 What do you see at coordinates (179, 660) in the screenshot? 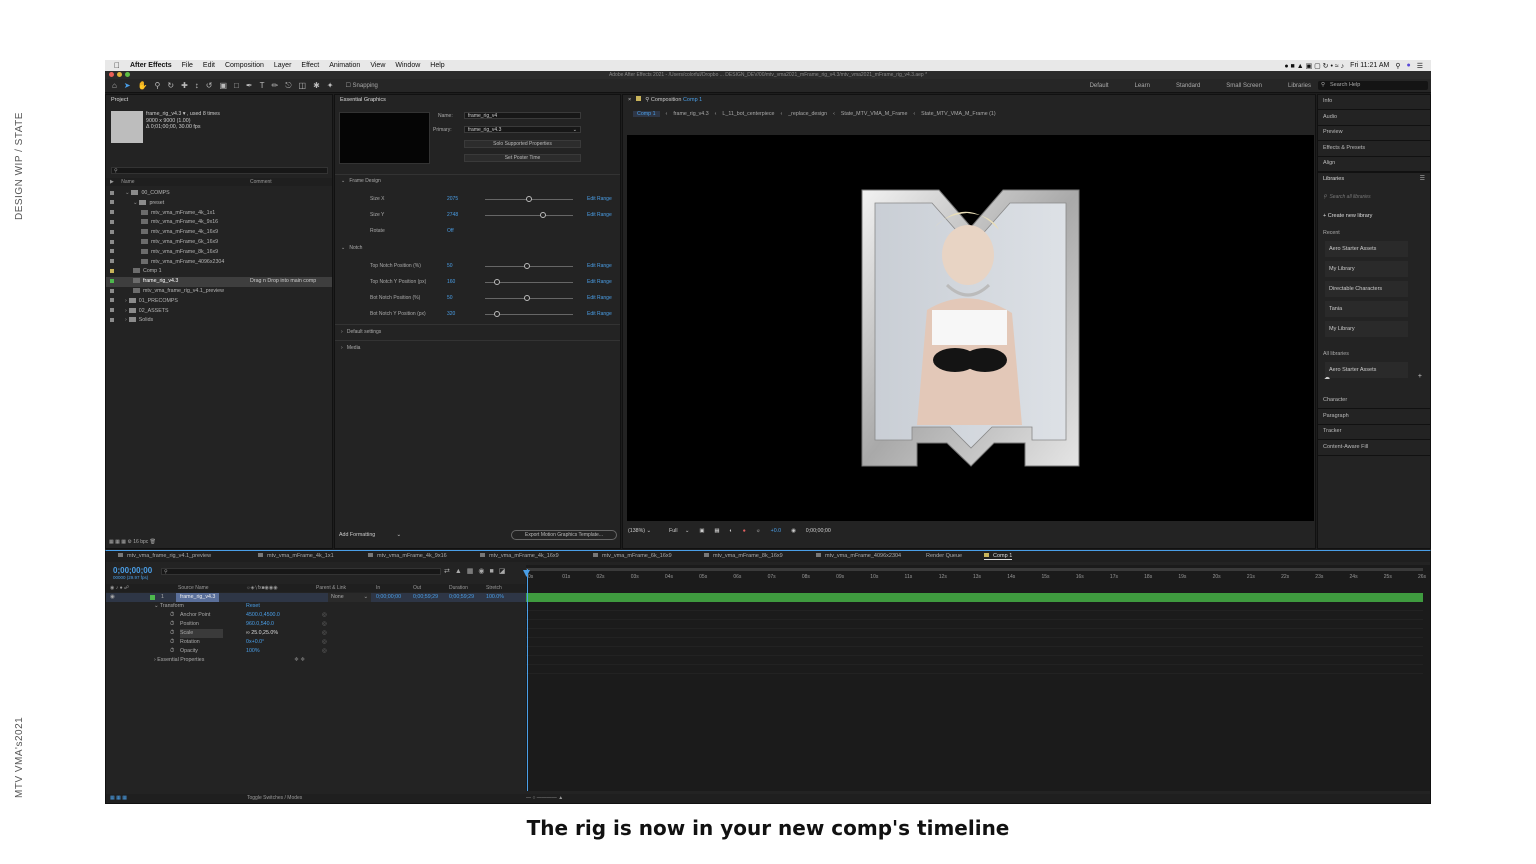
I see `essential-properties-disclosure: › Essential Properties` at bounding box center [179, 660].